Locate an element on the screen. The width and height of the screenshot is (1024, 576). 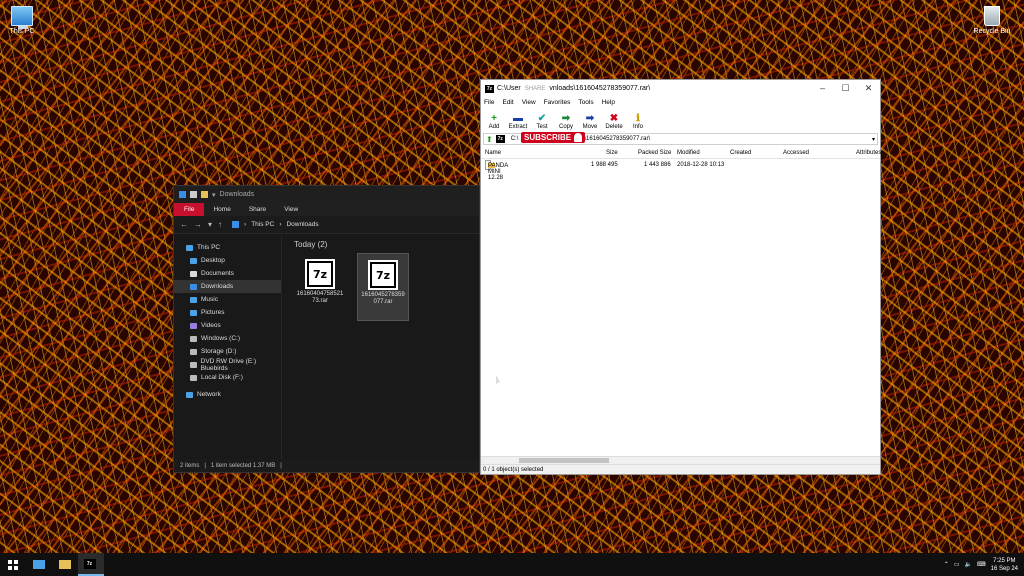
taskbar-app-7zip: 7z is located at coordinates (91, 564).